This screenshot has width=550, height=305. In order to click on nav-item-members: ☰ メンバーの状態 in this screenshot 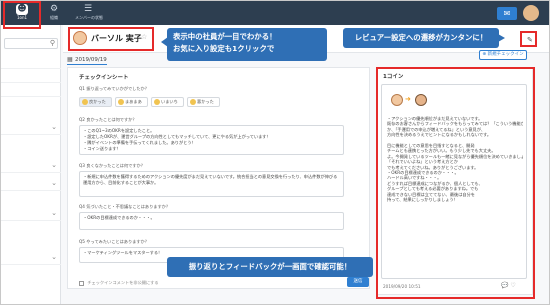, I will do `click(89, 14)`.